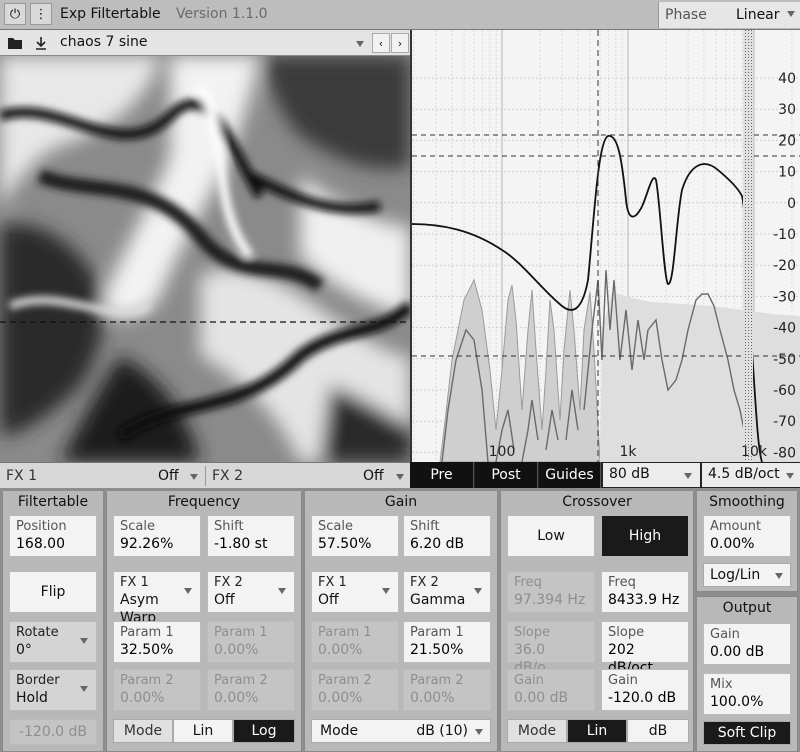 The height and width of the screenshot is (752, 800). Describe the element at coordinates (784, 360) in the screenshot. I see `db-tick-label: -50` at that location.